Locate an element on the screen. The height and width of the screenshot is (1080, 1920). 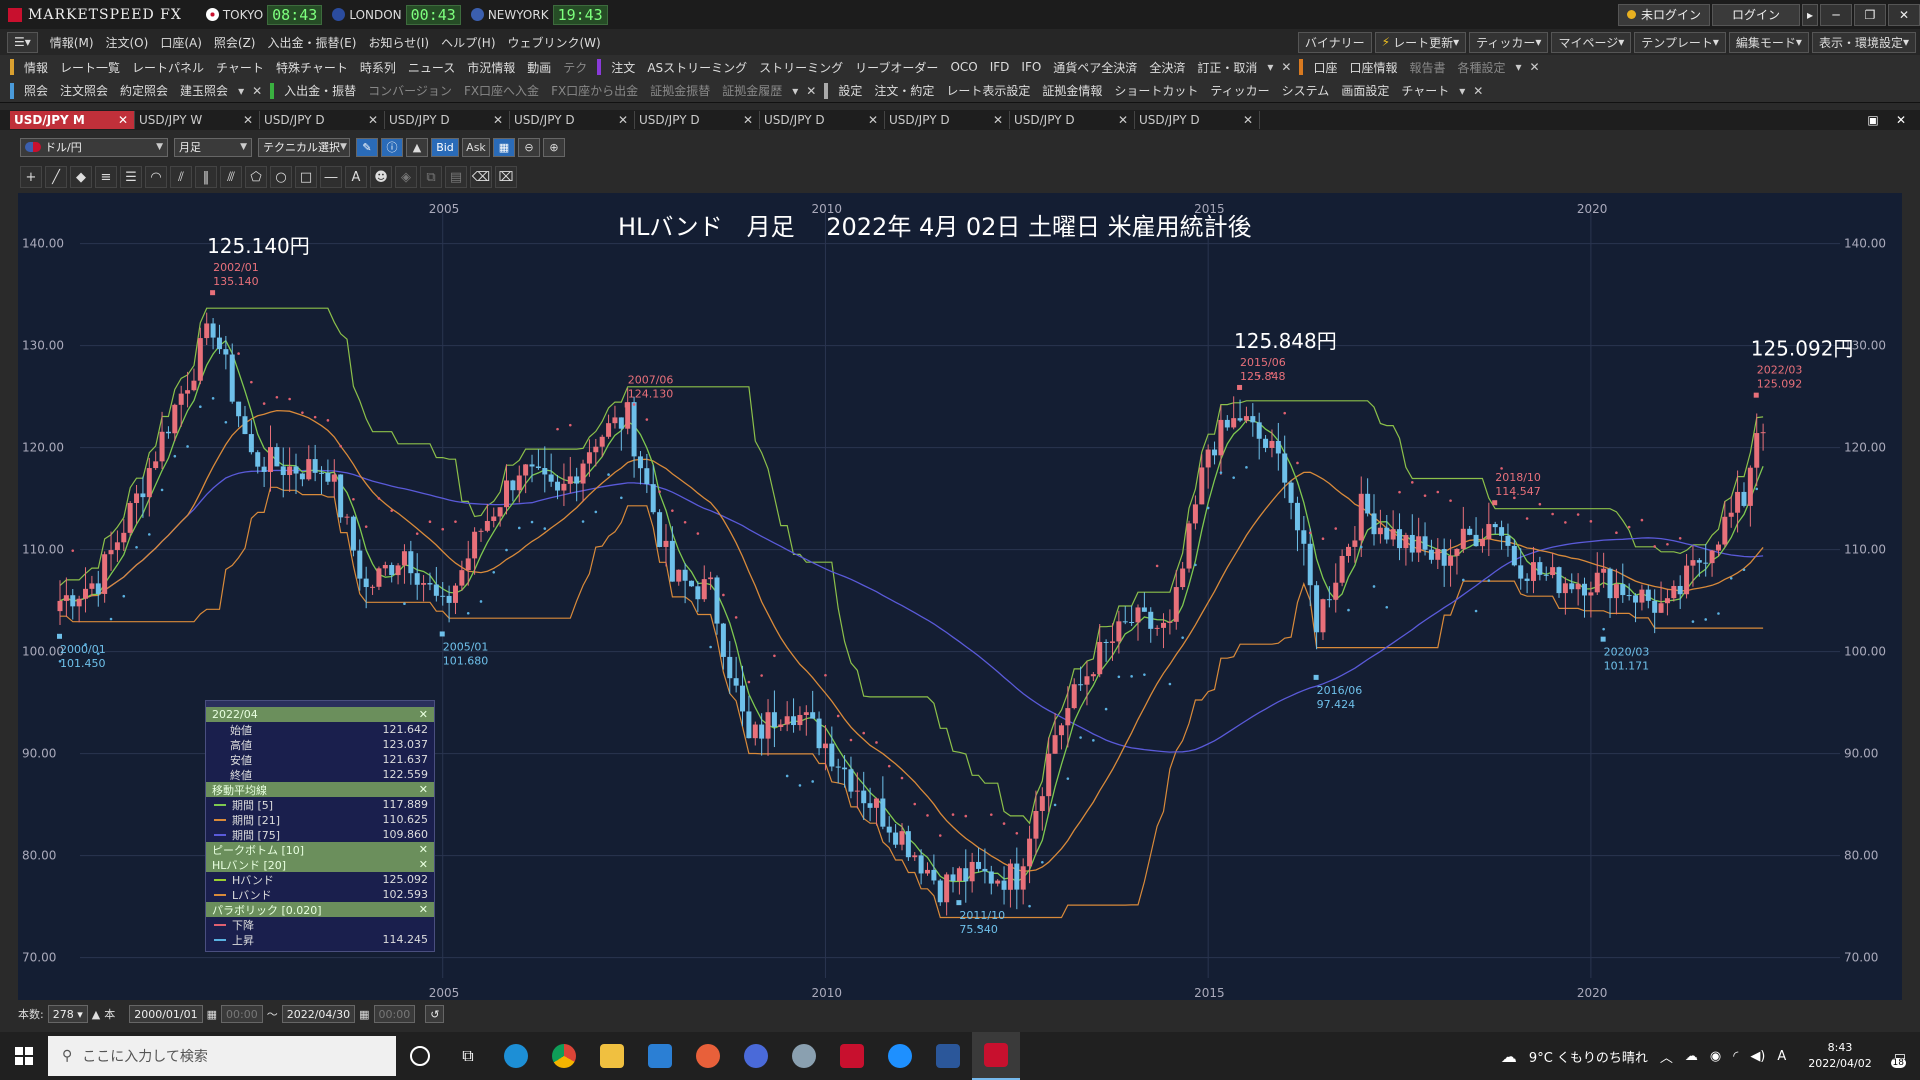
file-explorer-icon is located at coordinates (612, 1056).